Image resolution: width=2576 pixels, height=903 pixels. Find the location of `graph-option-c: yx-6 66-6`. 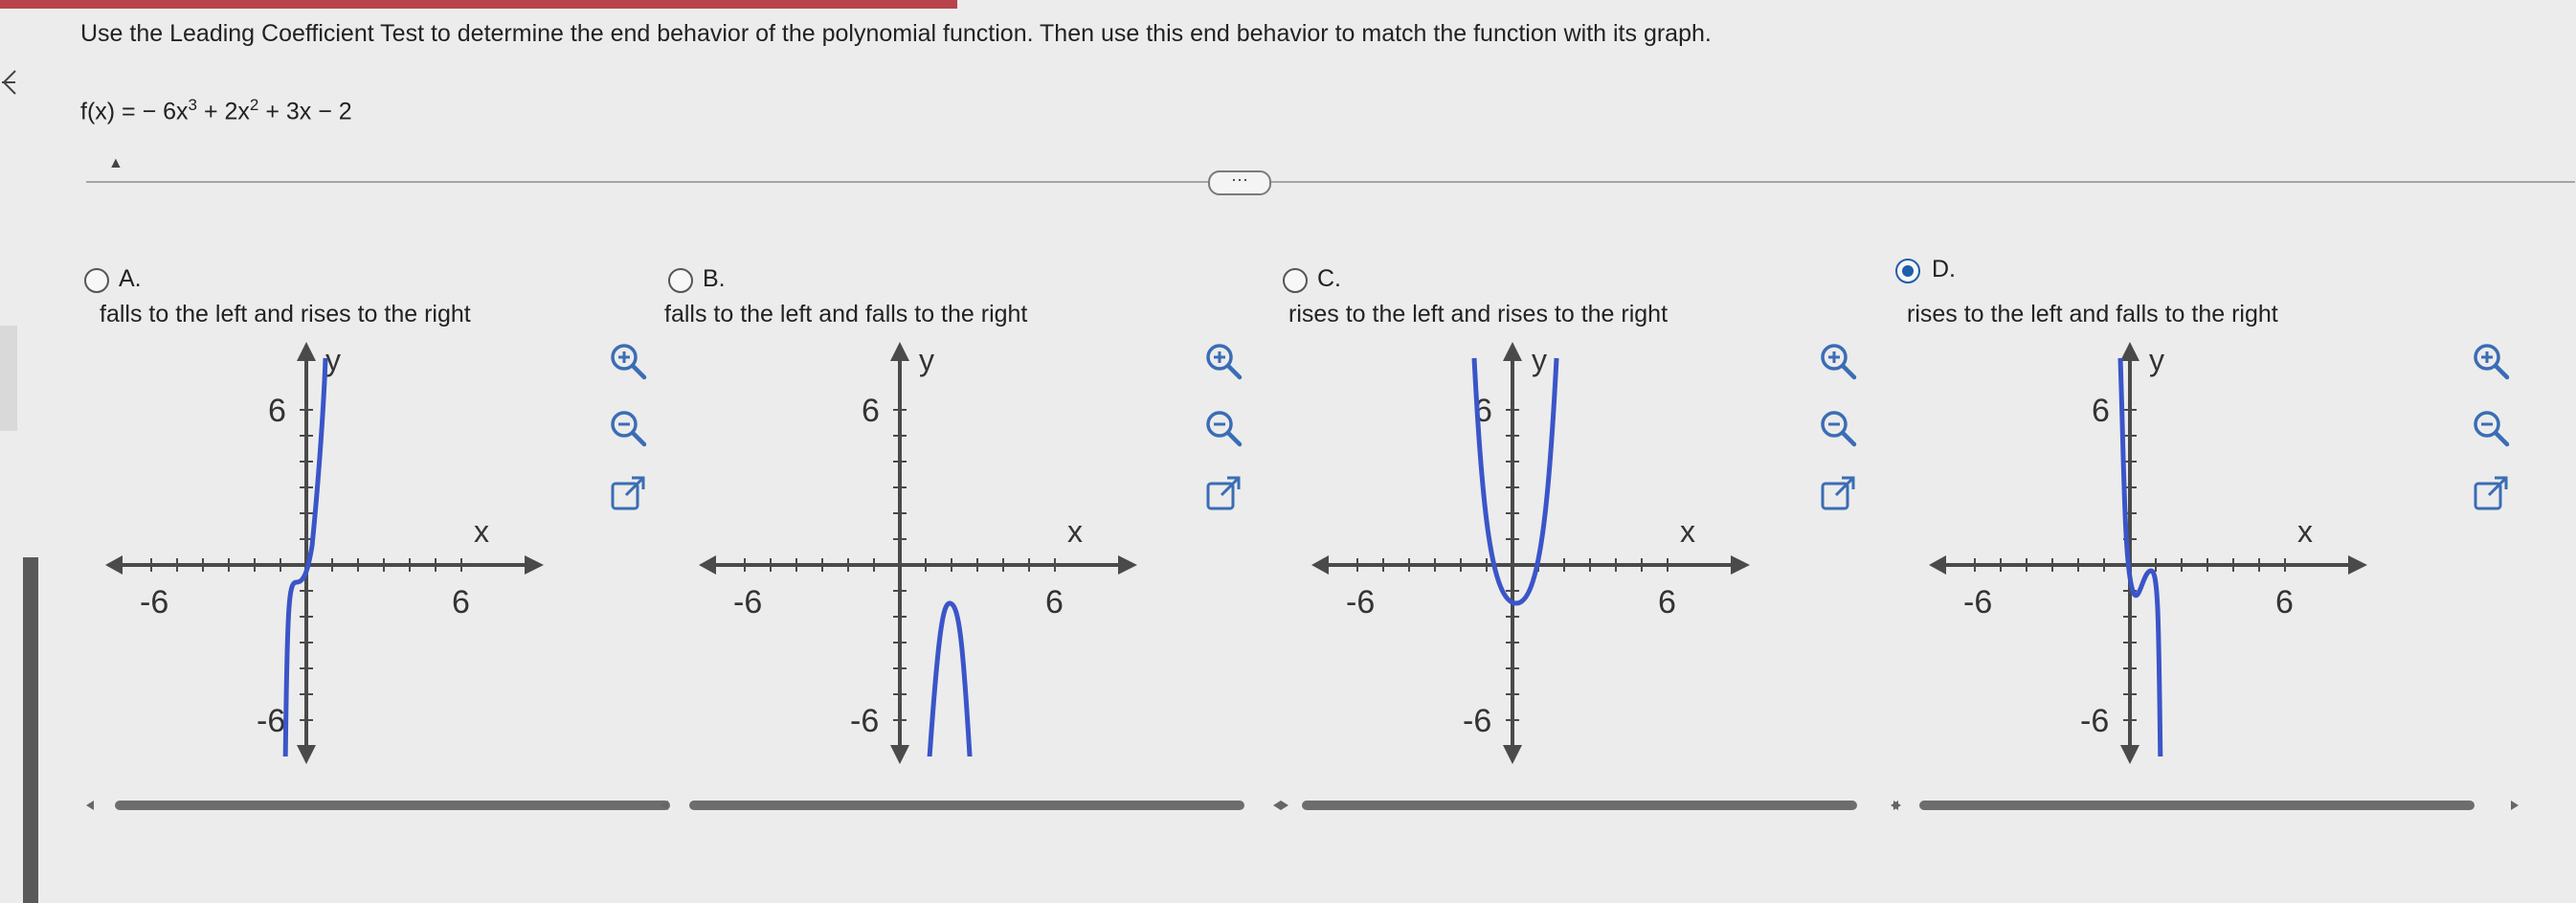

graph-option-c: yx-6 66-6 is located at coordinates (1532, 553).